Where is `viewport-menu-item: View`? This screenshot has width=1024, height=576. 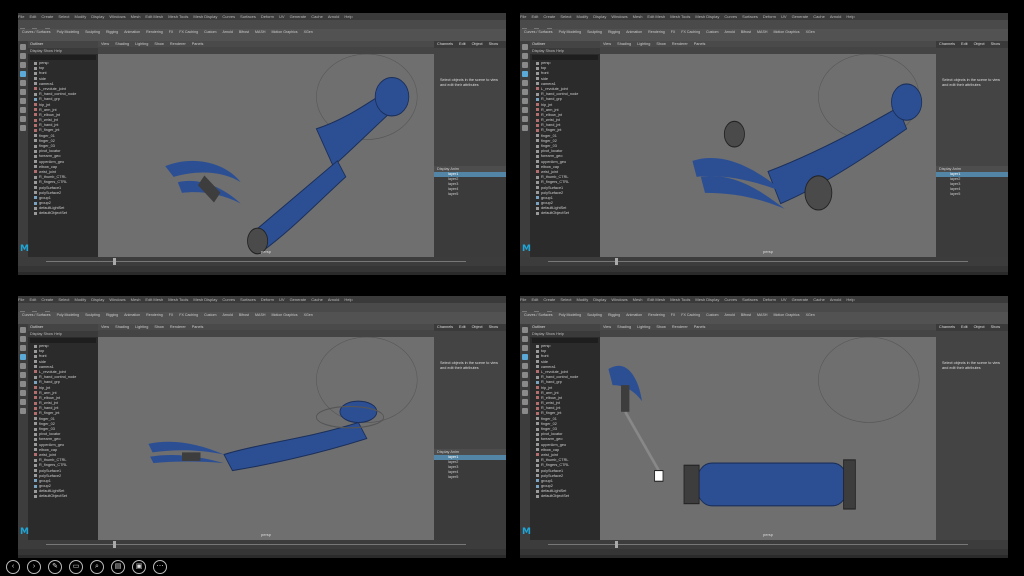
viewport-menu-item: View is located at coordinates (607, 327).